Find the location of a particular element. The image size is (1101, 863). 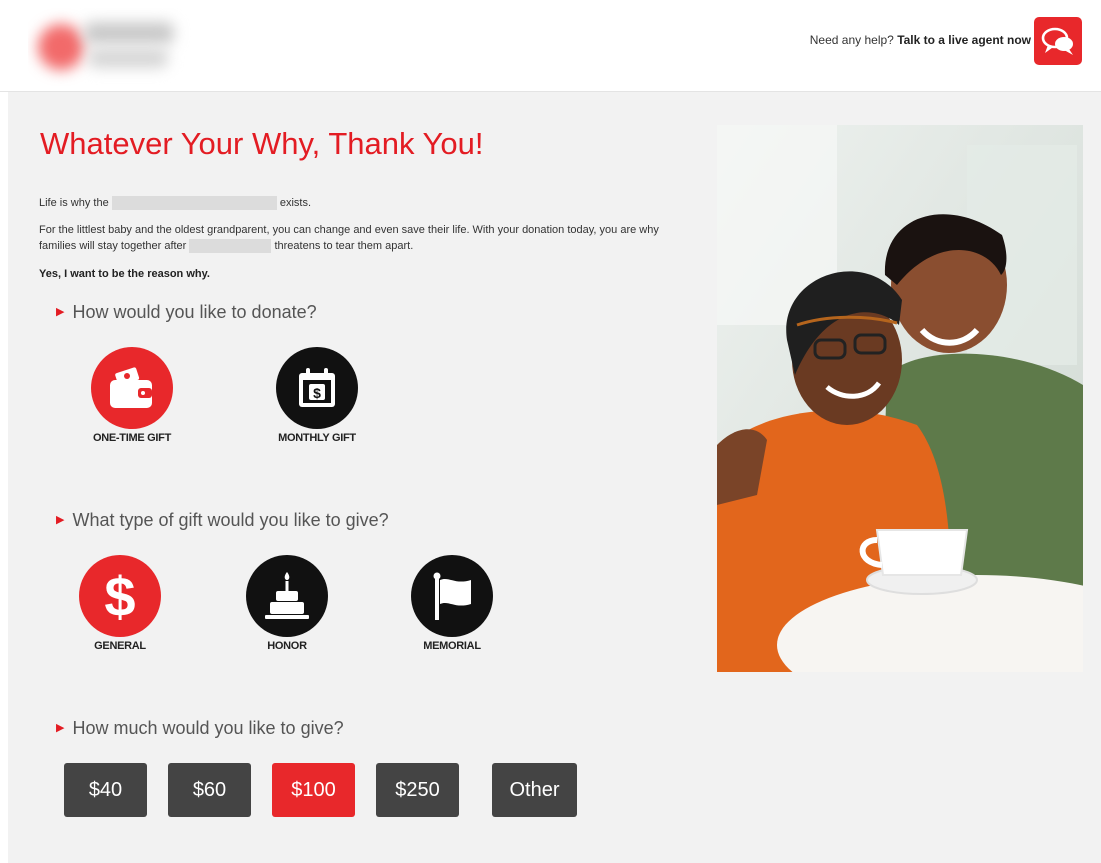

donate-question-text: How would you like to donate? is located at coordinates (194, 312).